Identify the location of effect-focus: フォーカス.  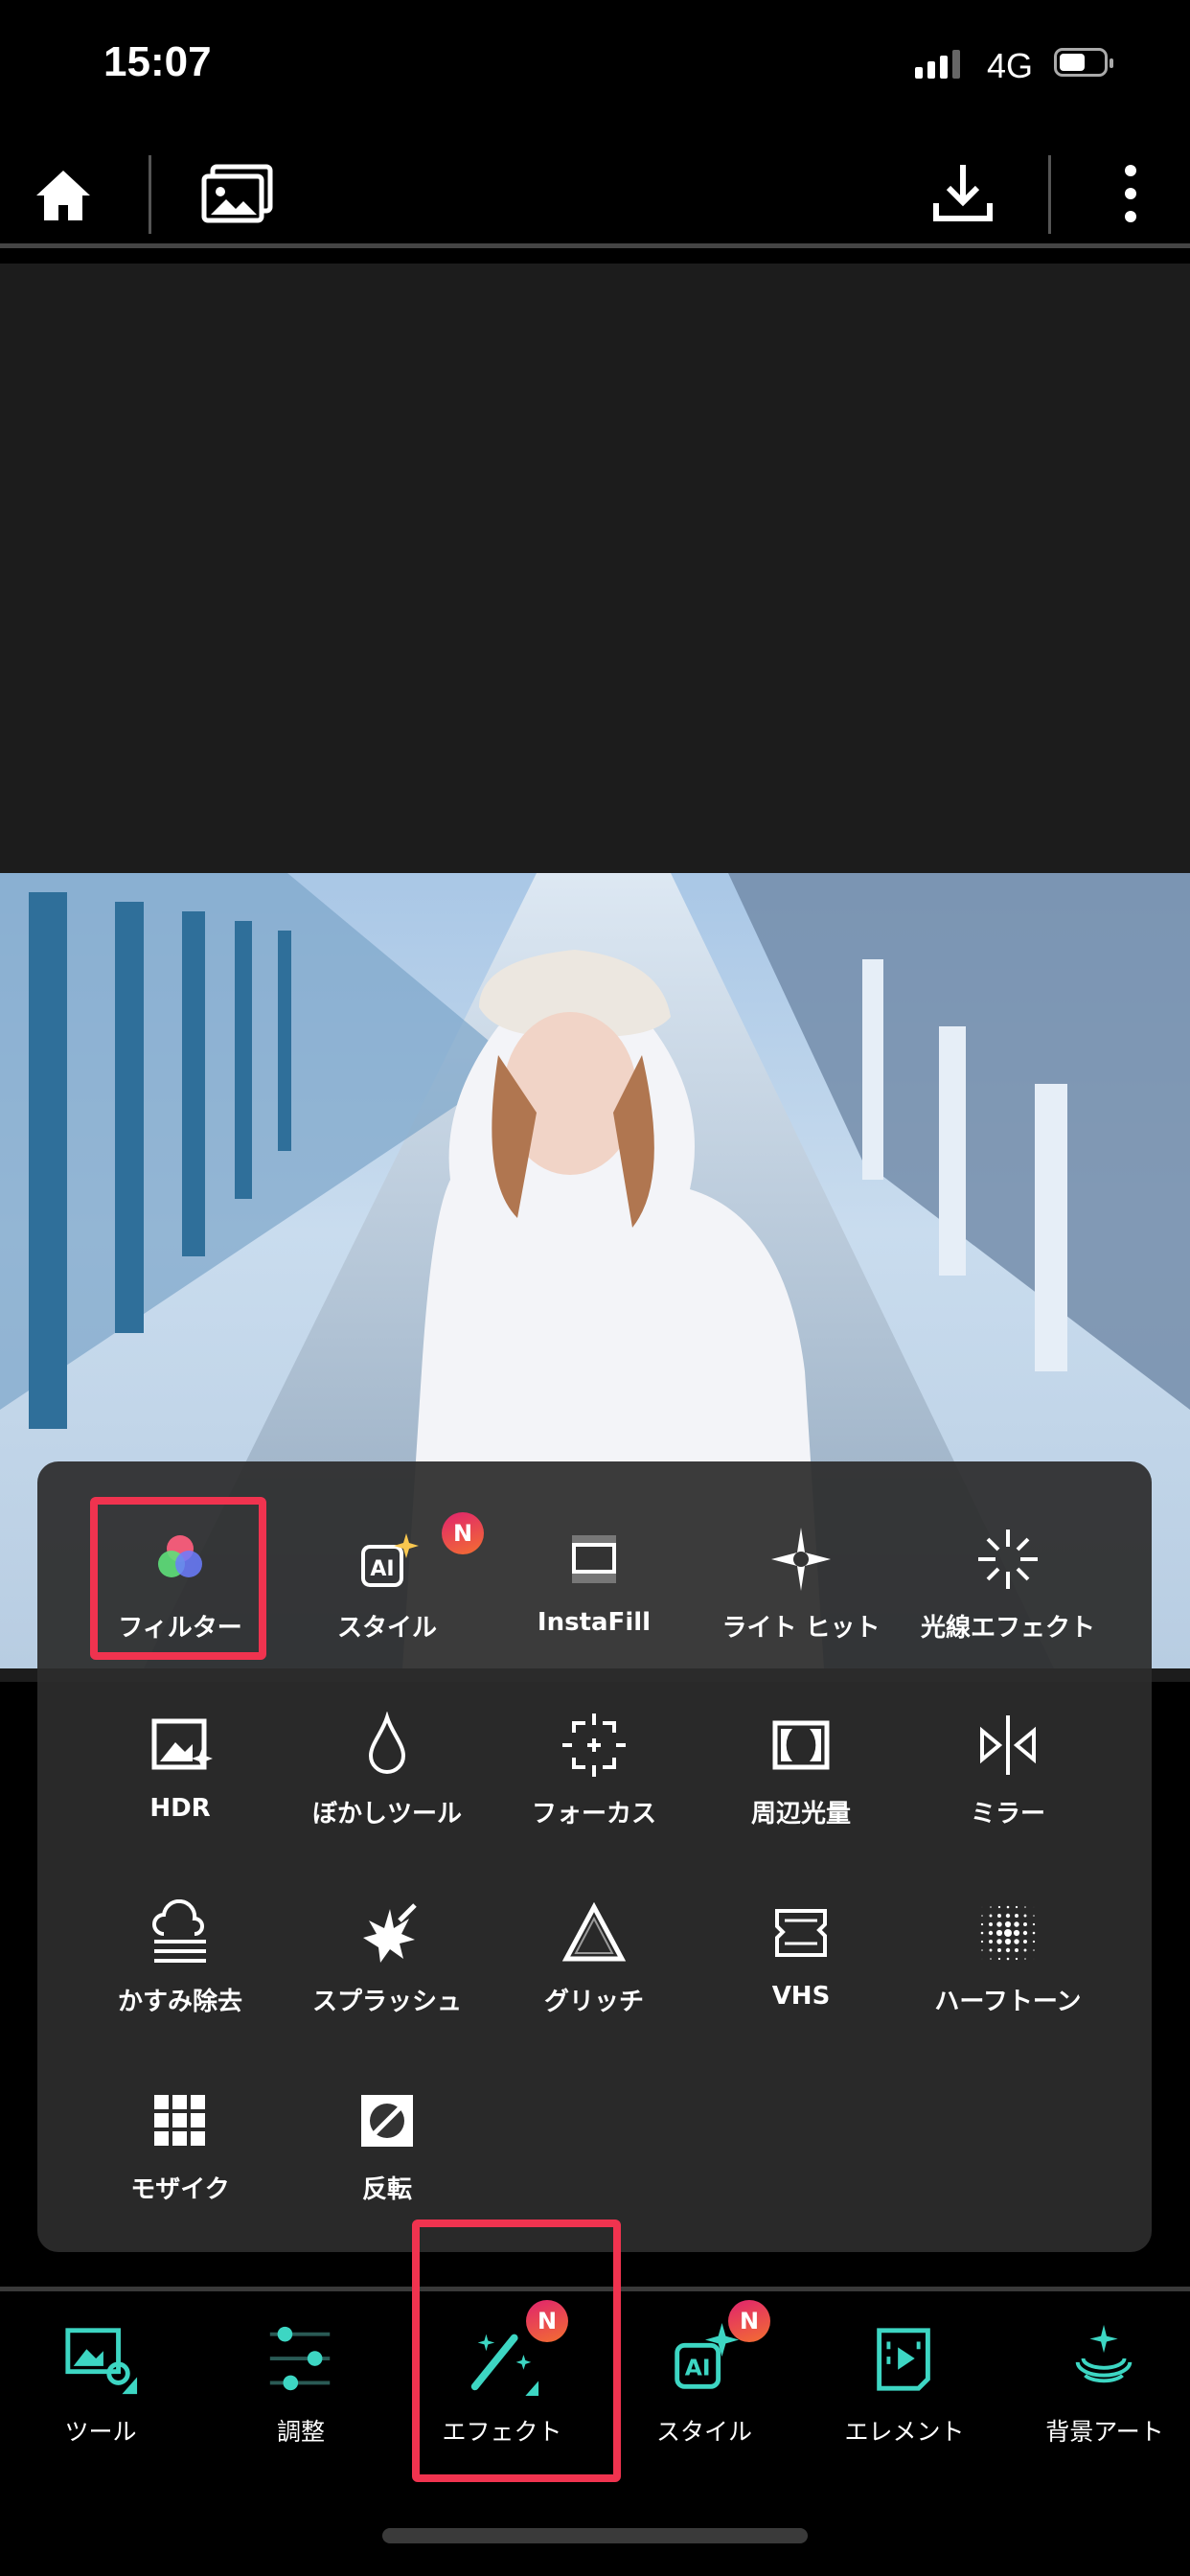
(594, 1771).